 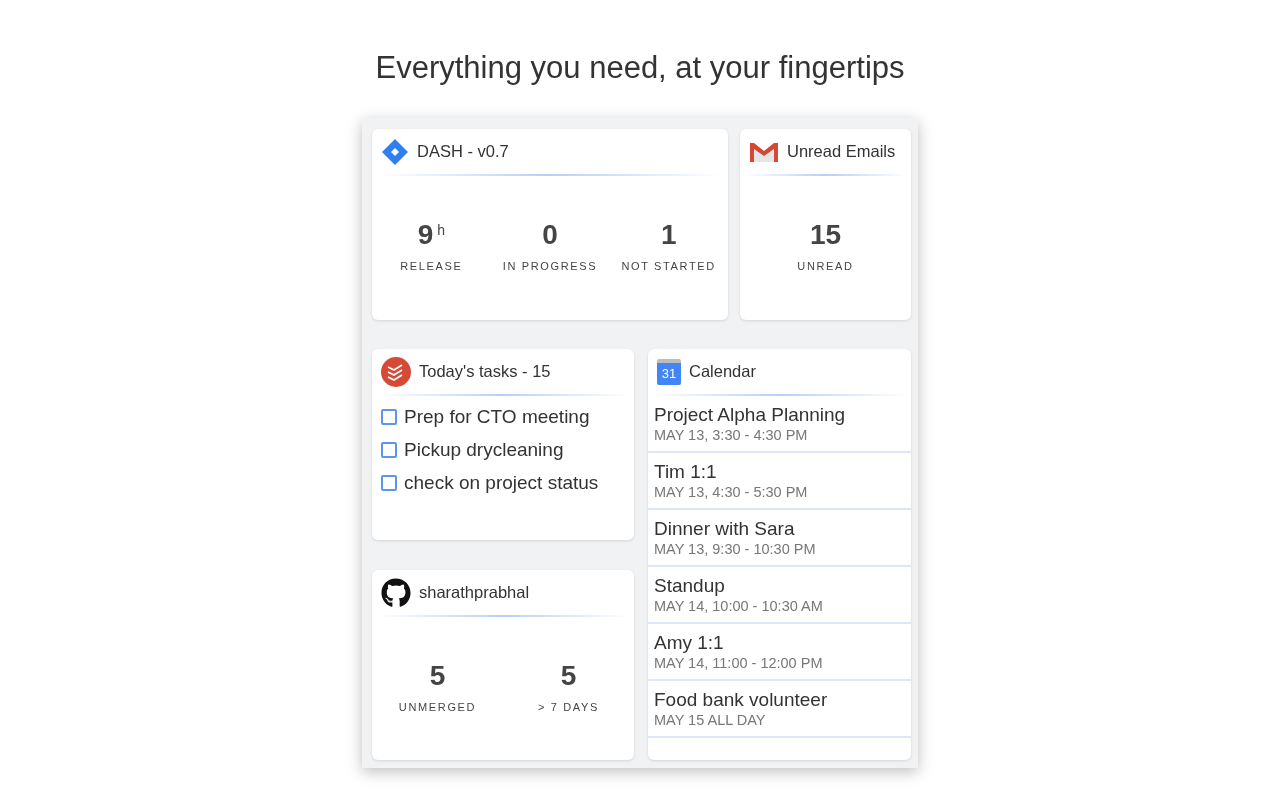 I want to click on stat-label: RELEASE, so click(x=431, y=266).